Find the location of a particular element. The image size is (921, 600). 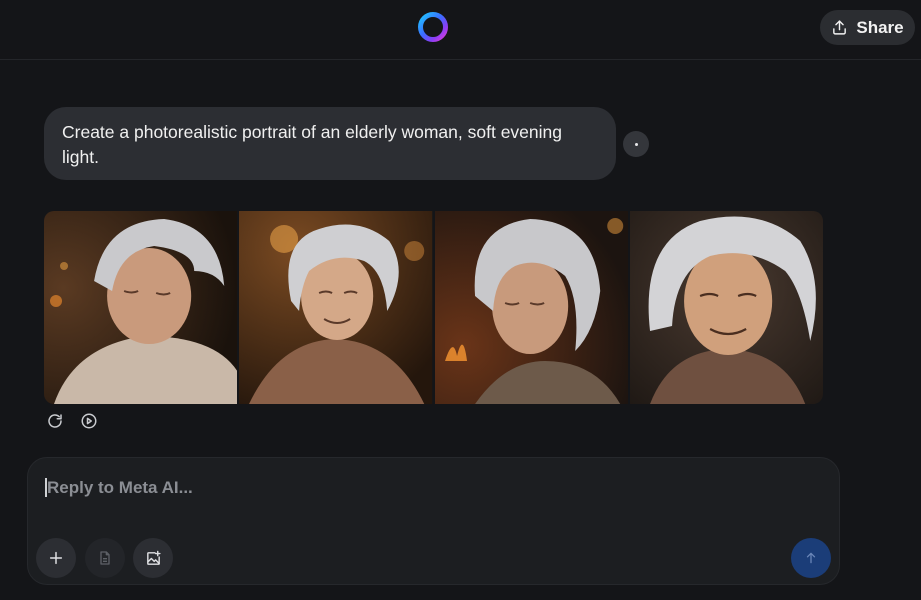

top-bar: Share is located at coordinates (460, 30).